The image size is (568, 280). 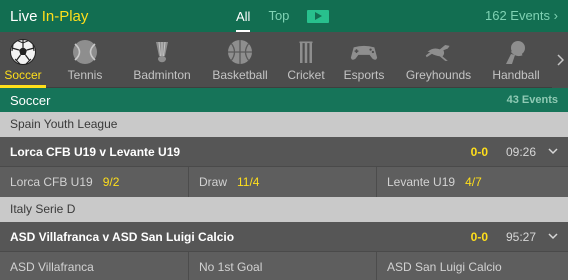 What do you see at coordinates (65, 16) in the screenshot?
I see `title-accent: In-Play` at bounding box center [65, 16].